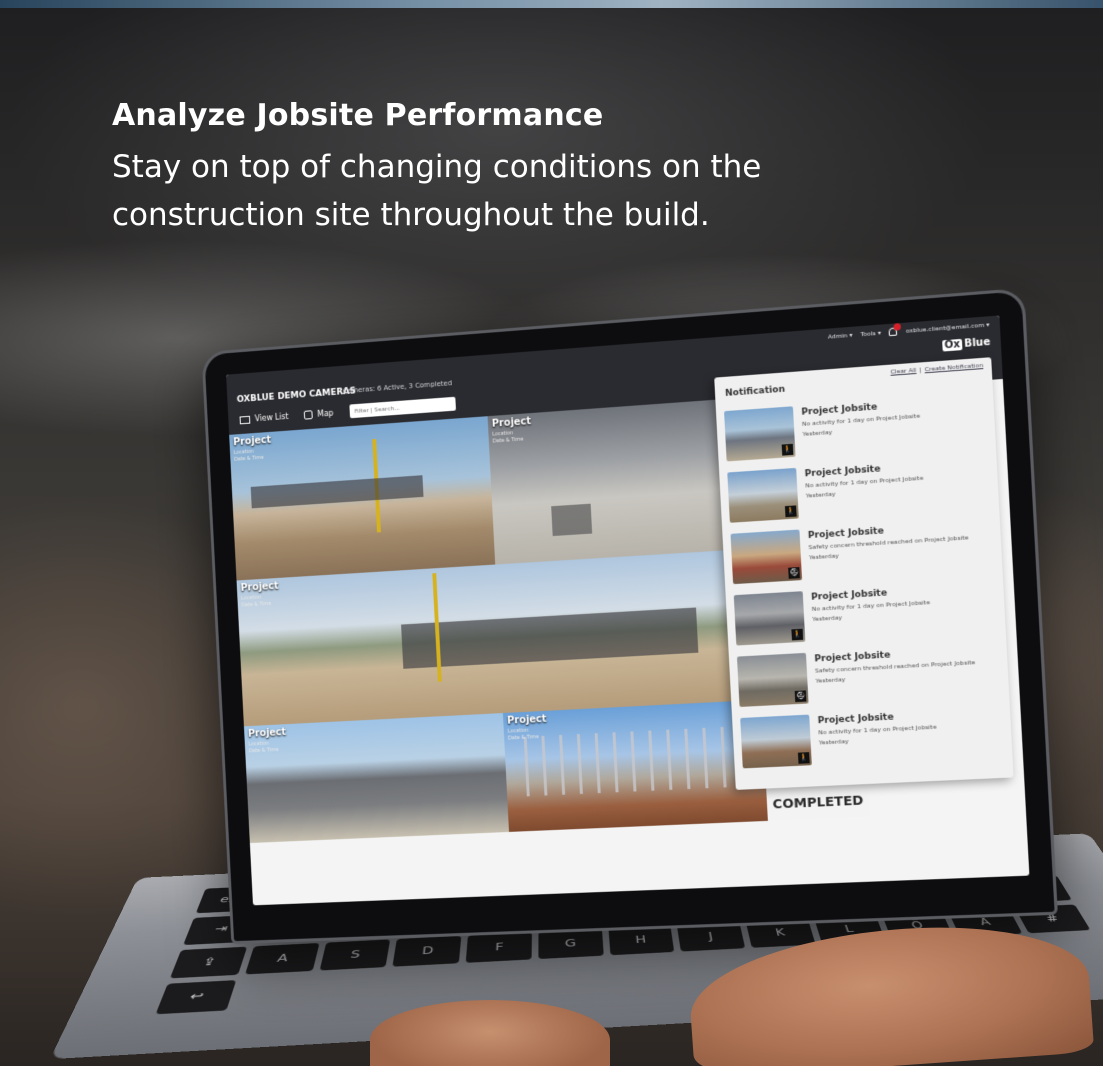  What do you see at coordinates (755, 391) in the screenshot?
I see `notification-title: Notification` at bounding box center [755, 391].